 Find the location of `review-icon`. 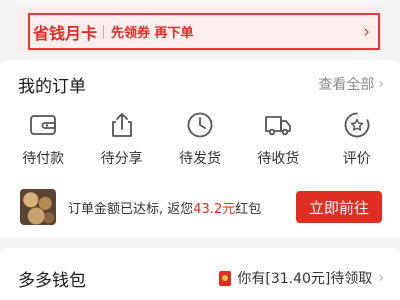

review-icon is located at coordinates (357, 125).